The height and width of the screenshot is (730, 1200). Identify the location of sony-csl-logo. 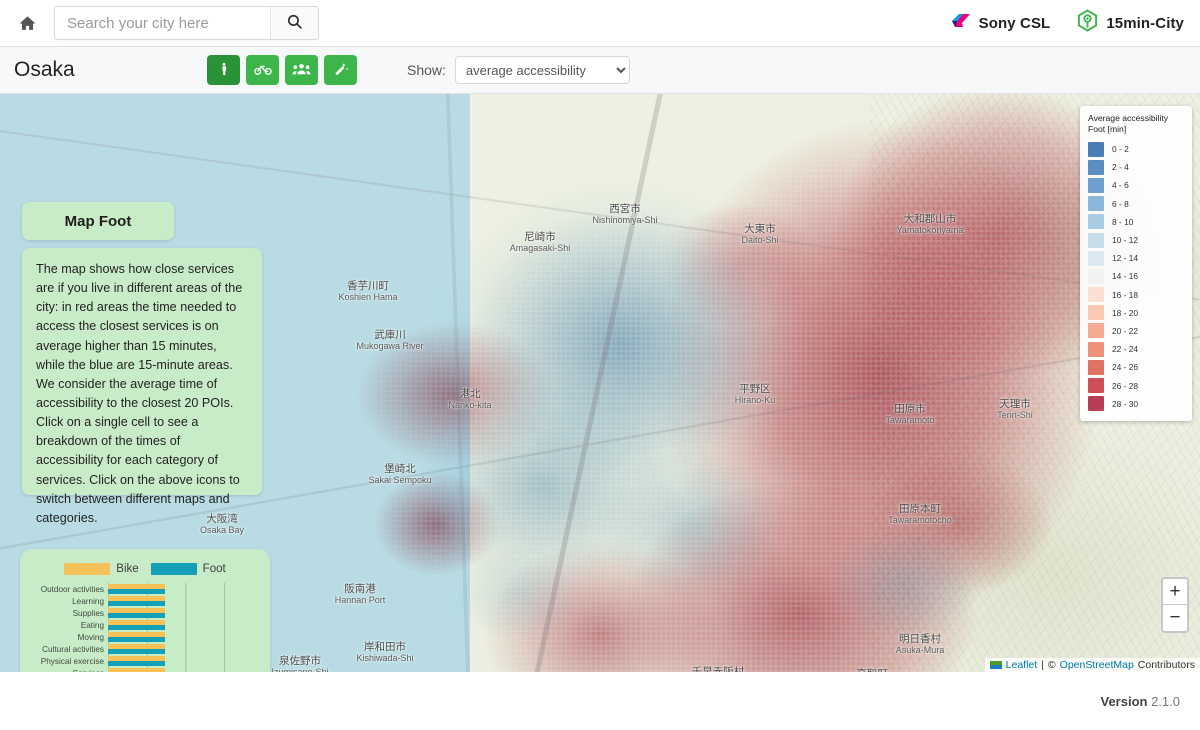
(961, 23).